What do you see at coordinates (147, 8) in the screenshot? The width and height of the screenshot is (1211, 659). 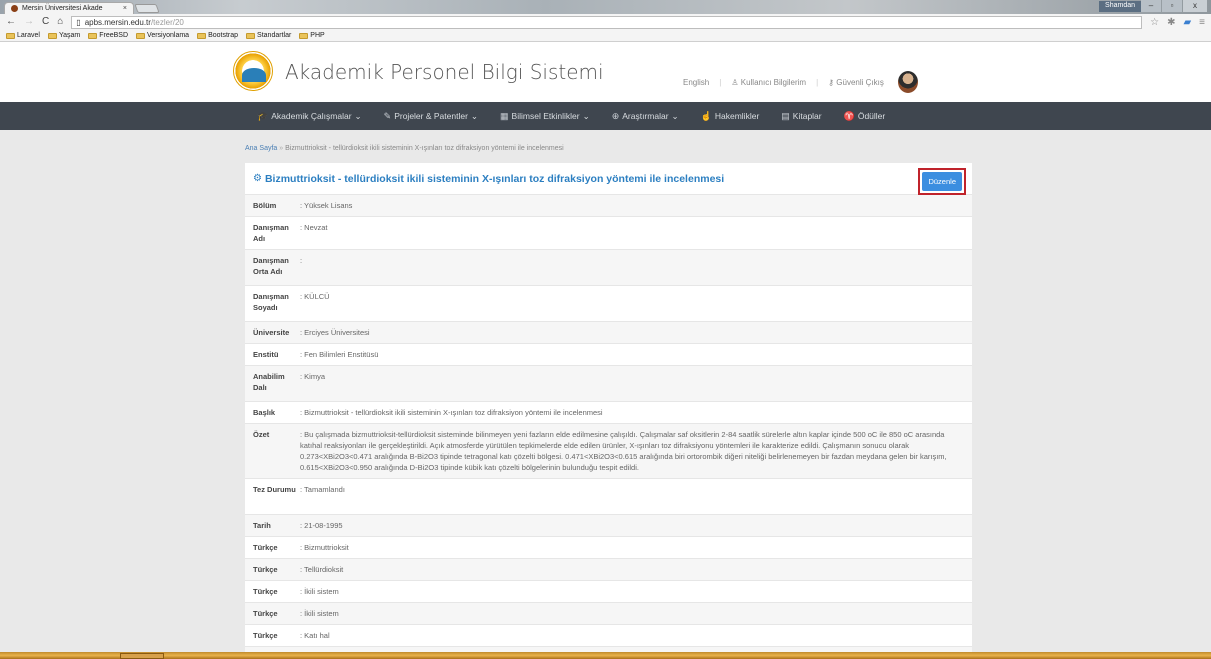 I see `new-tab-button` at bounding box center [147, 8].